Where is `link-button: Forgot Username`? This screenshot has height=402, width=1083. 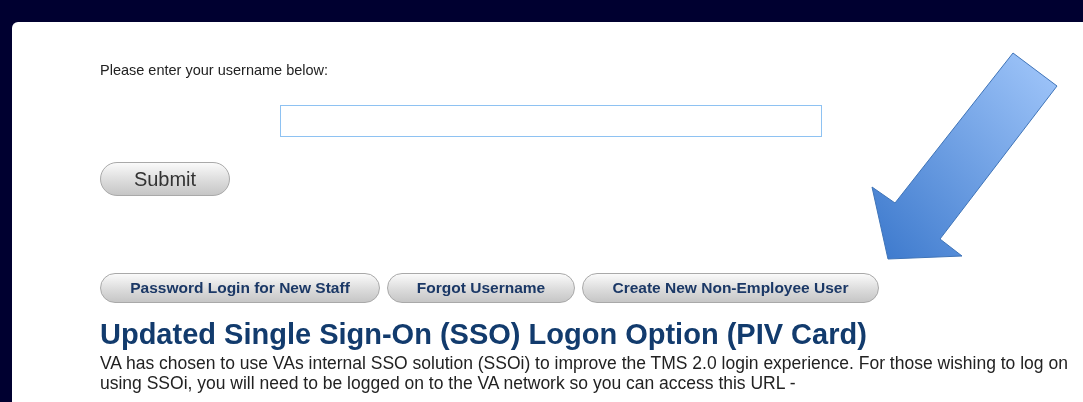
link-button: Forgot Username is located at coordinates (481, 288).